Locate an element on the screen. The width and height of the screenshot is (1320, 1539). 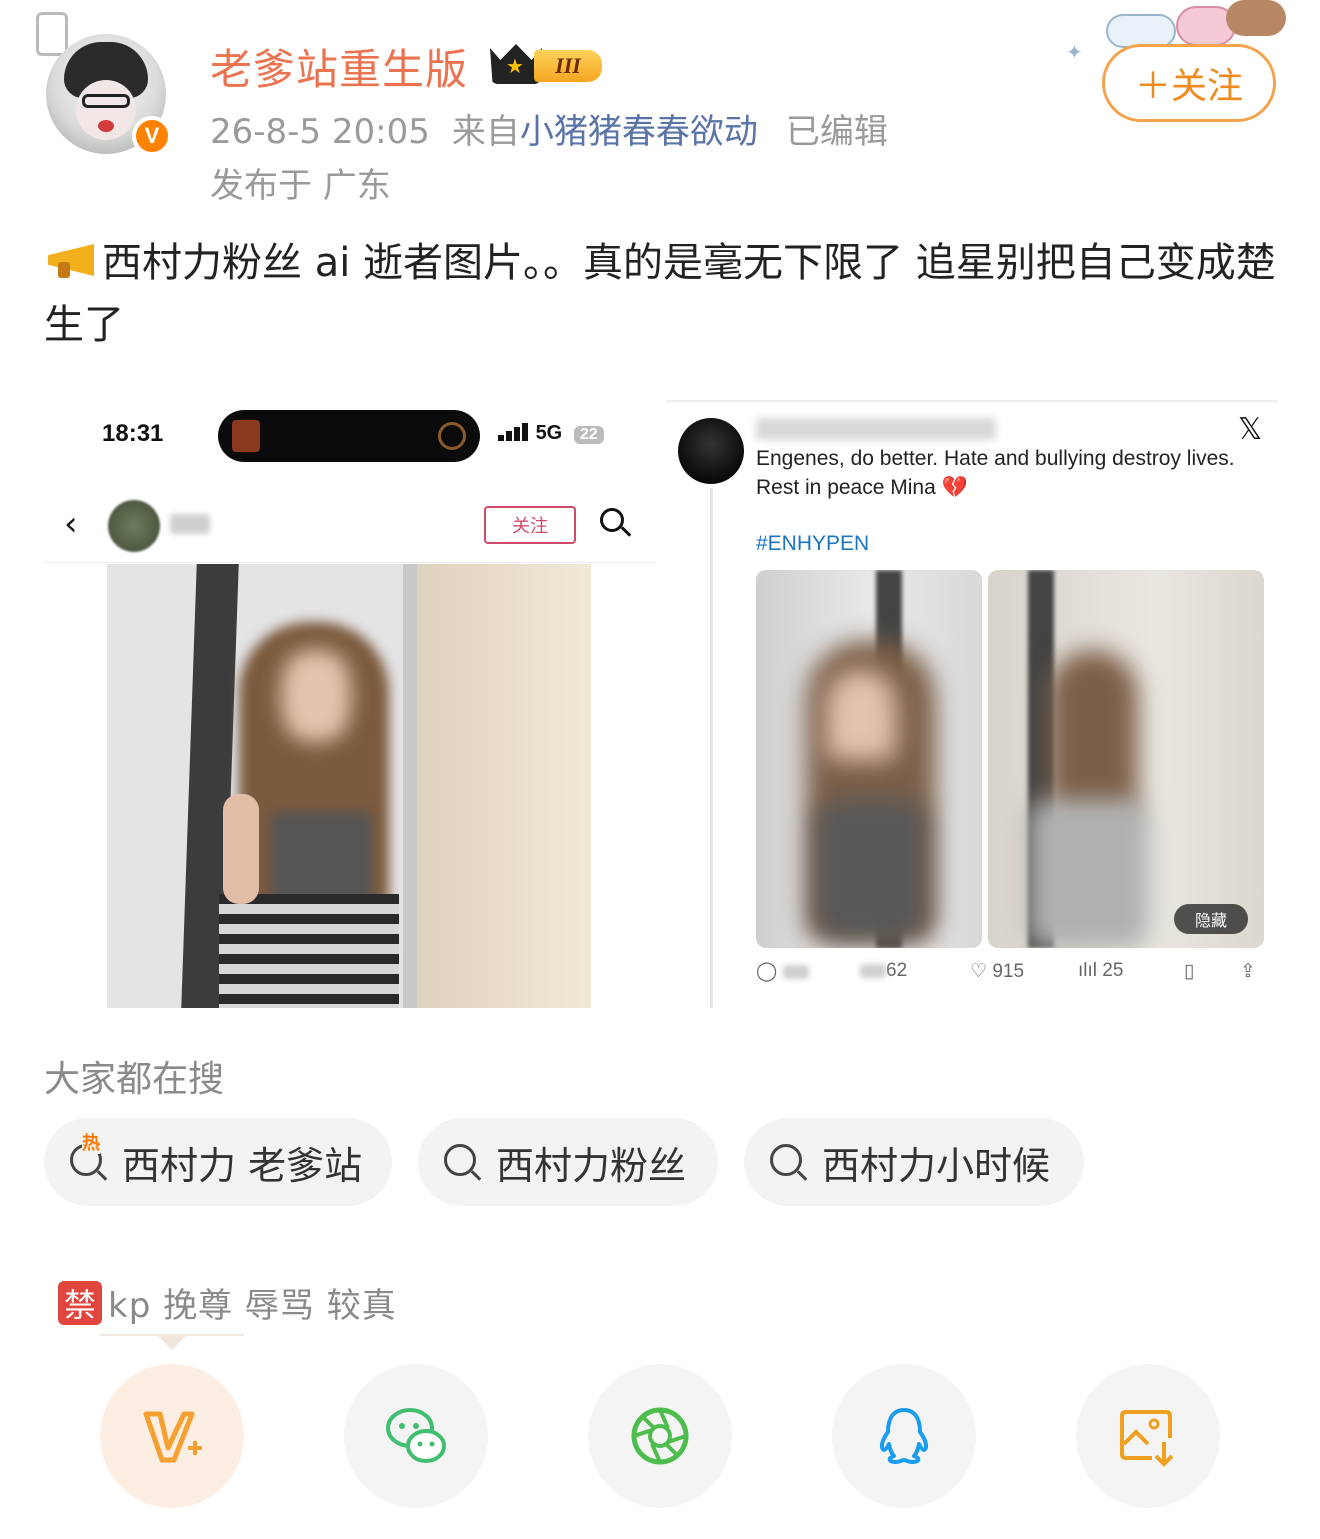
profile-avatar is located at coordinates (134, 526).